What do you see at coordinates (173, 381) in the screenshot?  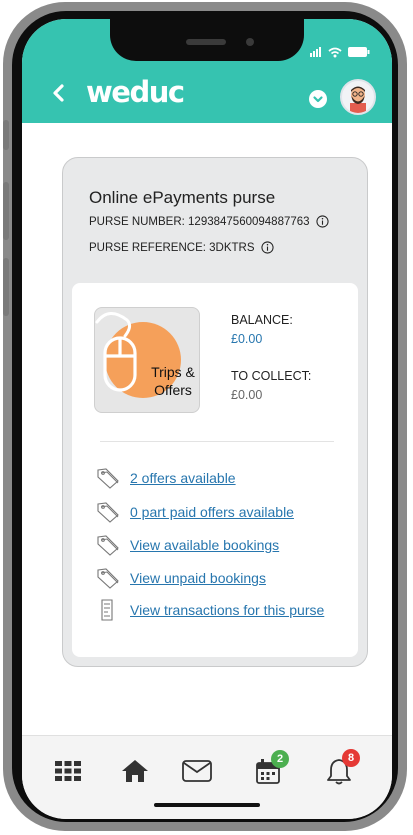 I see `tile-label: Trips & Offers` at bounding box center [173, 381].